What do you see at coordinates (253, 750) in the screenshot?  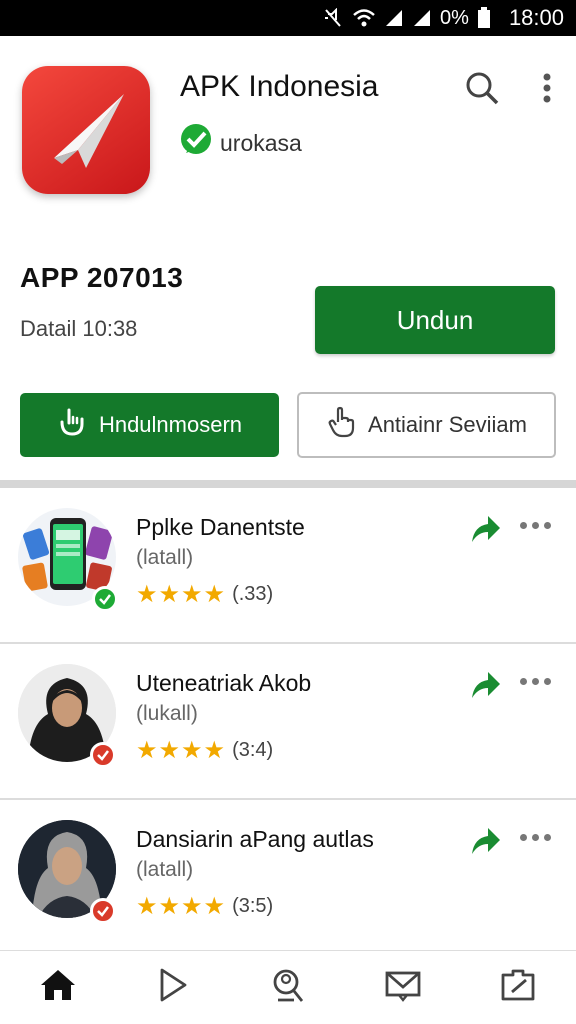 I see `rating-count: (3:4)` at bounding box center [253, 750].